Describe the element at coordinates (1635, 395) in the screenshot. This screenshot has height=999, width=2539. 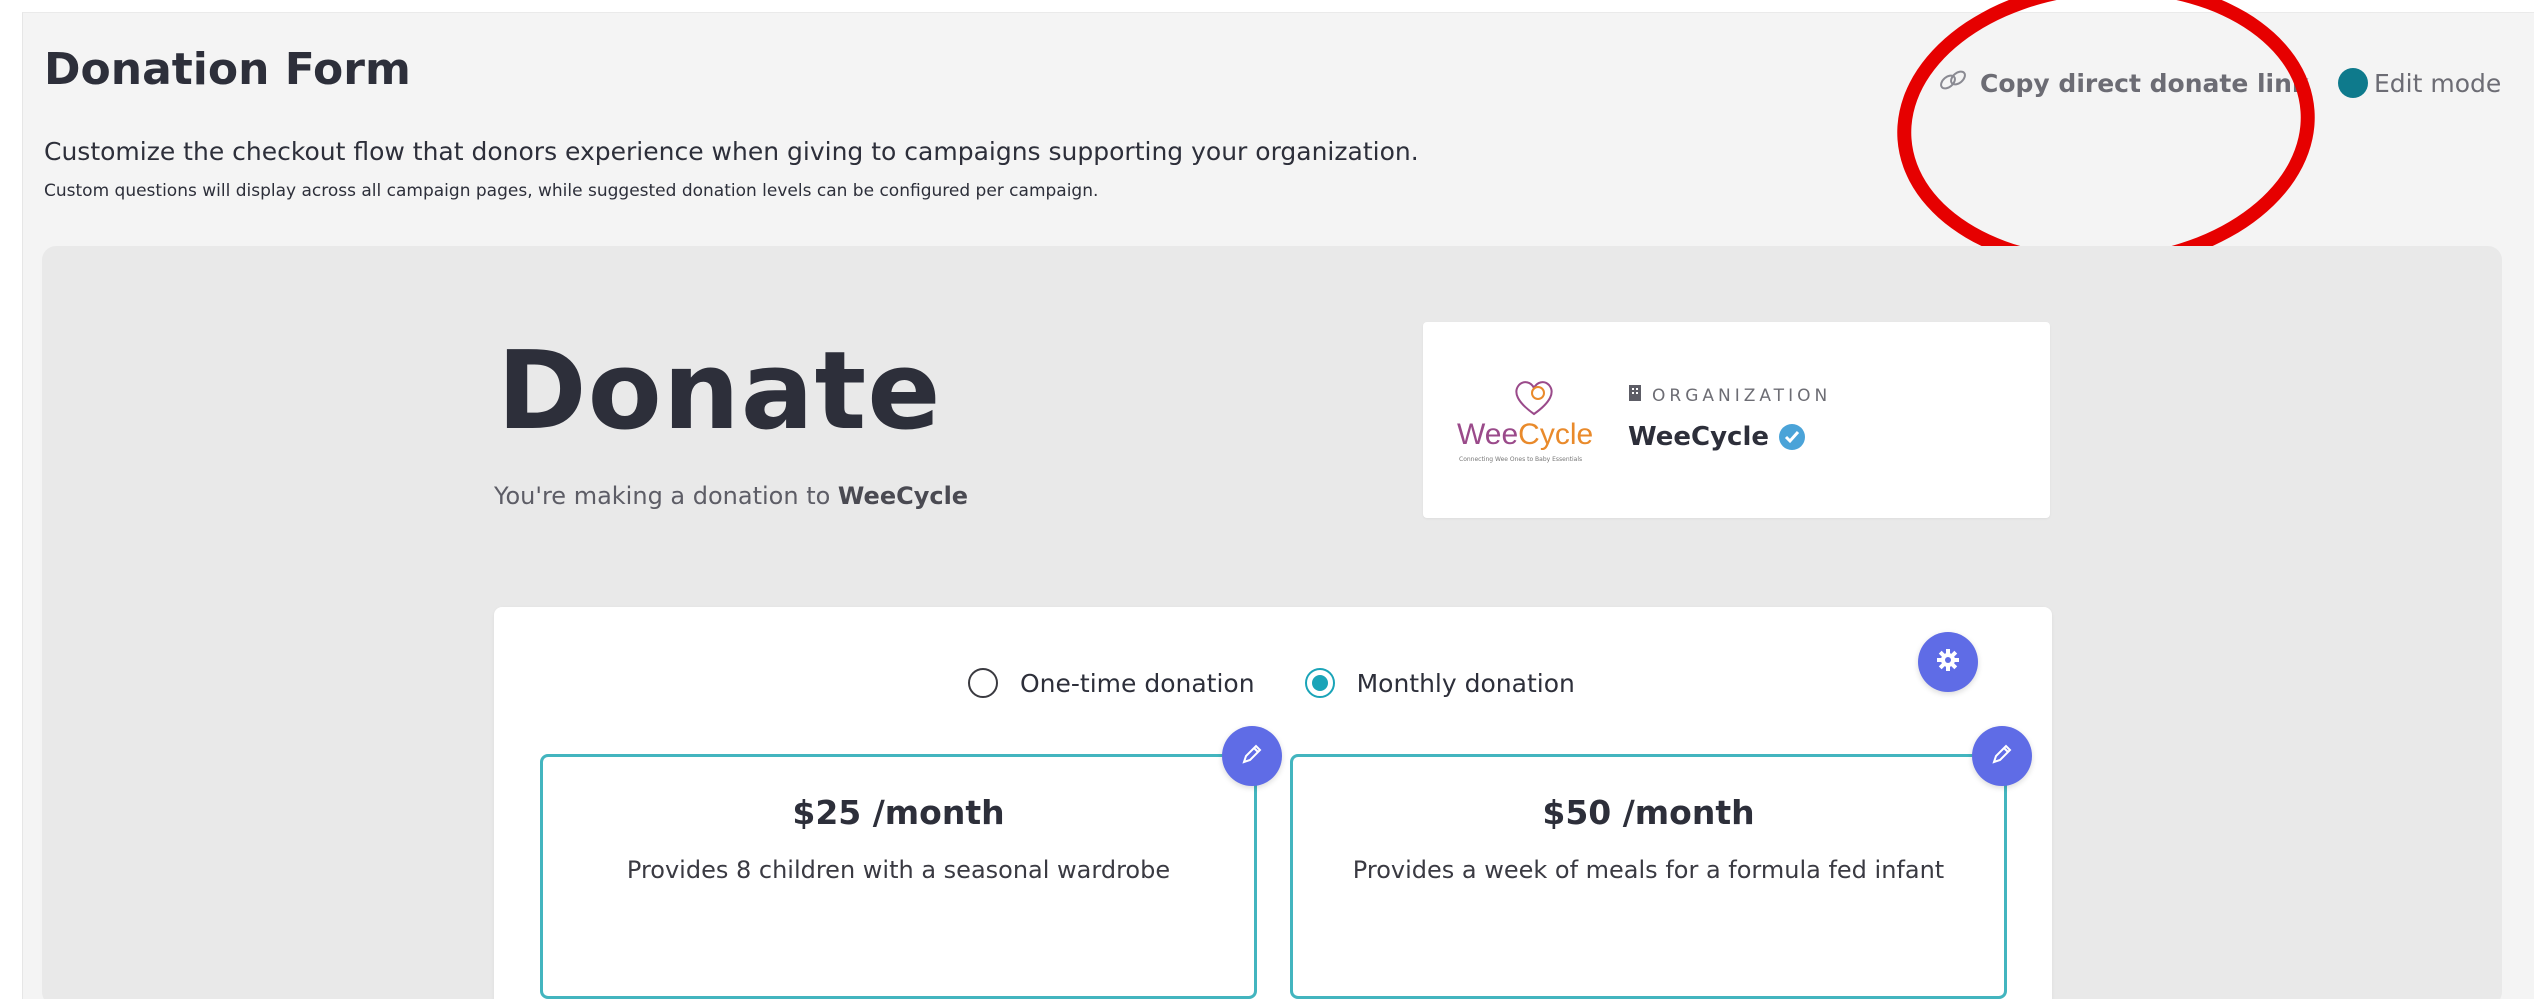
I see `building-icon` at that location.